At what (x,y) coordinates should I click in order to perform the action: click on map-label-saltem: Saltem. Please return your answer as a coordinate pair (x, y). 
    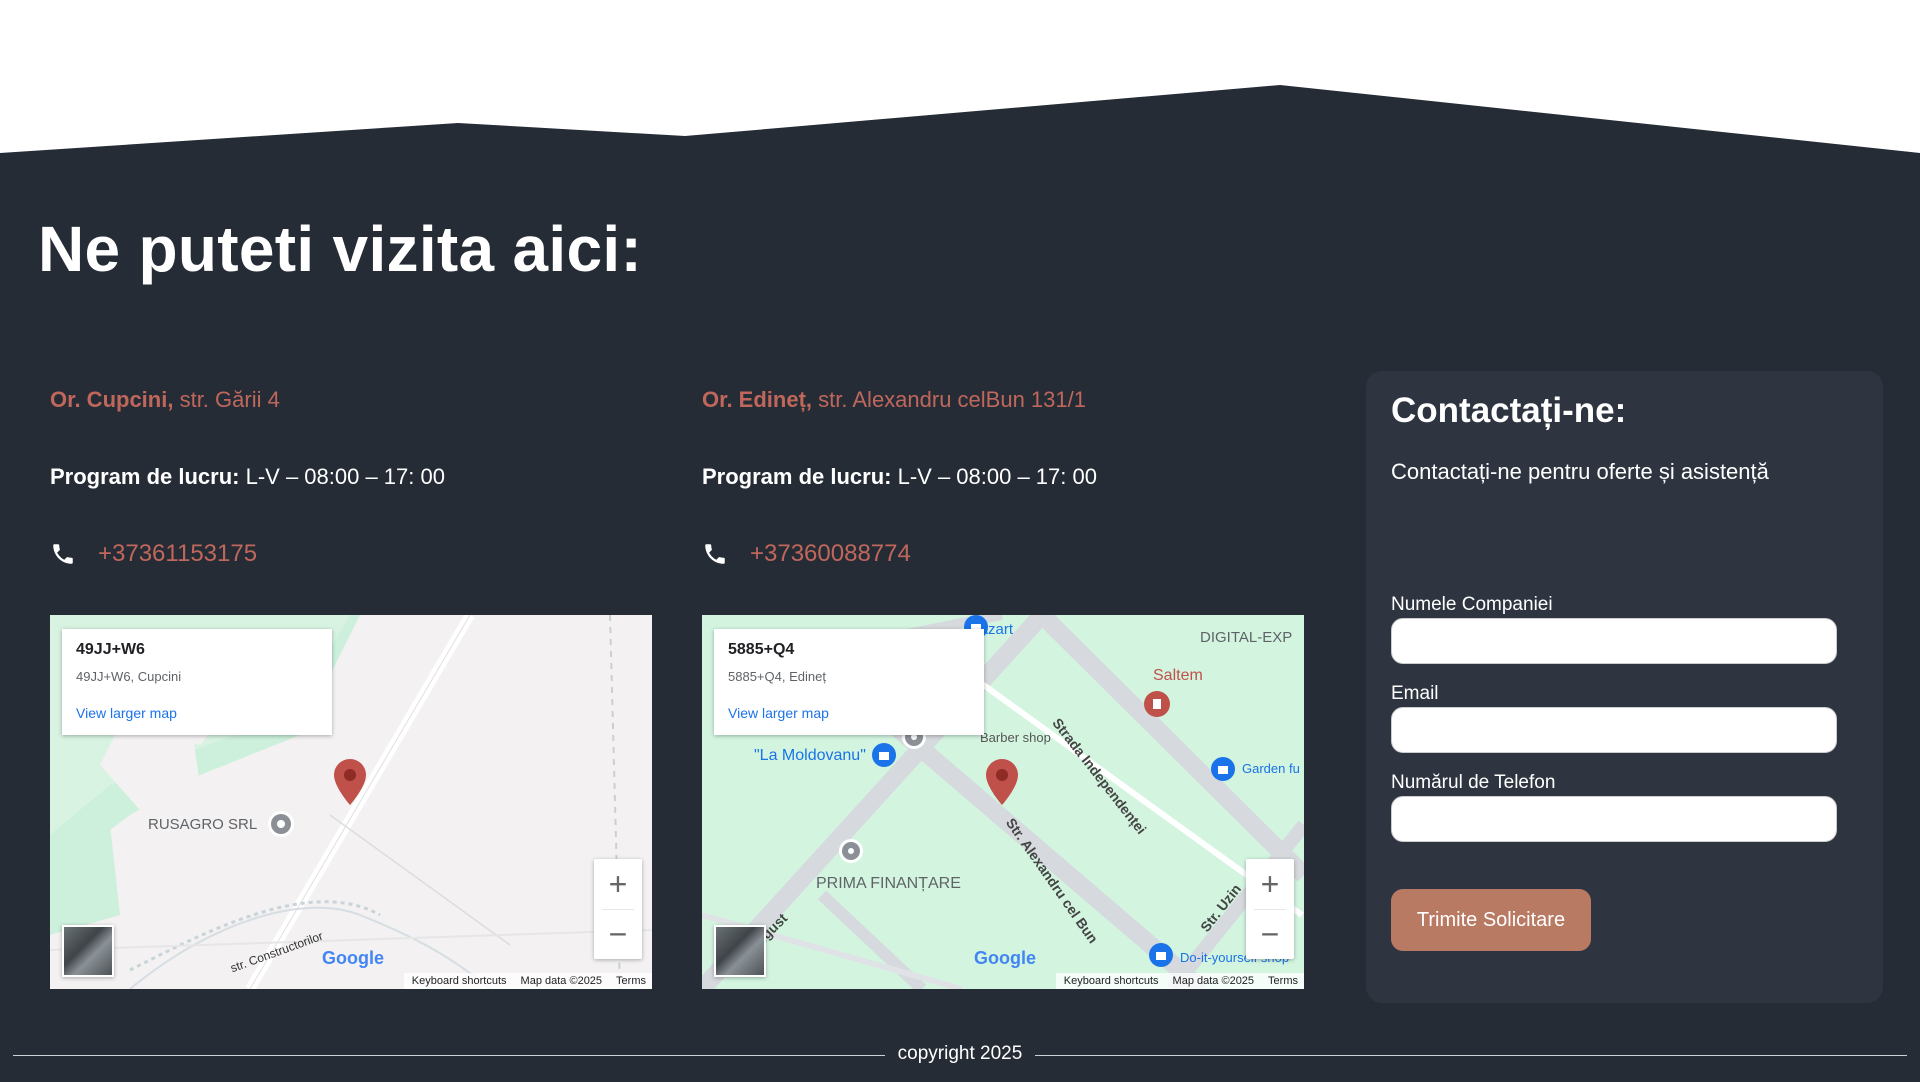
    Looking at the image, I should click on (1178, 675).